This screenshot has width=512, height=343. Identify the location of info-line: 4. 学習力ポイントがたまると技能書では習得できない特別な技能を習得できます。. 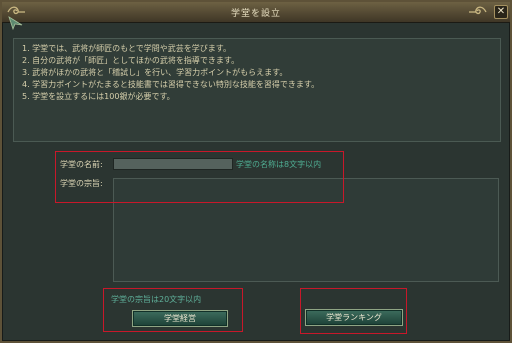
(171, 84).